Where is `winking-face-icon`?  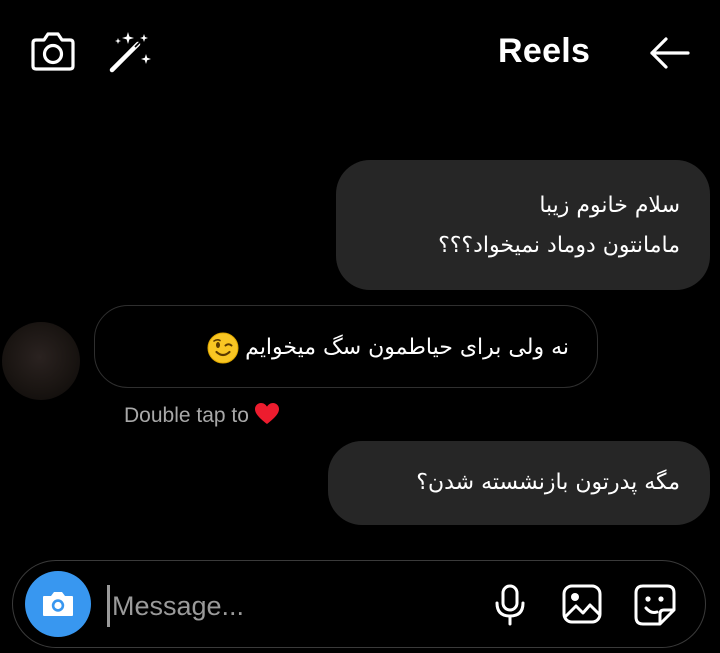
winking-face-icon is located at coordinates (223, 348).